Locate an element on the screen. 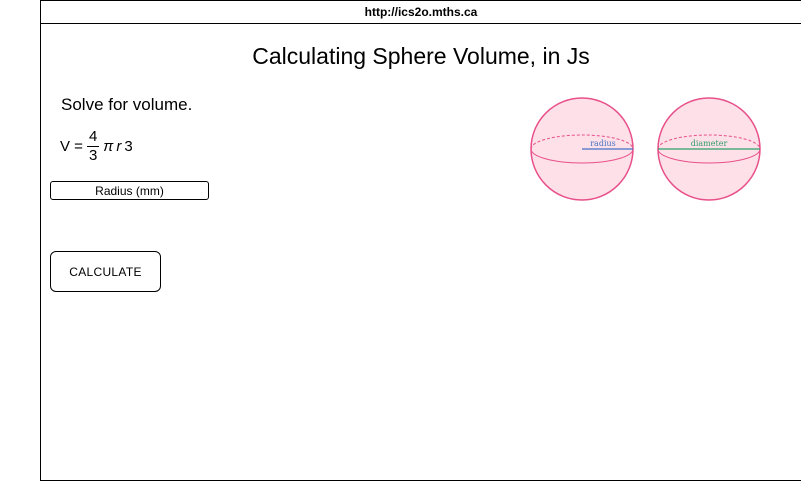  sphere-diagram: radius diameter is located at coordinates (645, 149).